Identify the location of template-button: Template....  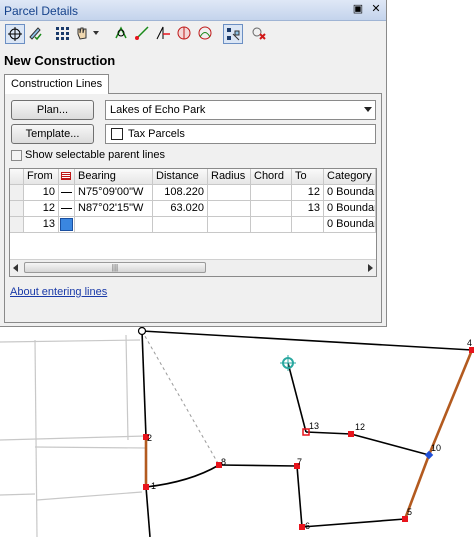
(52, 134).